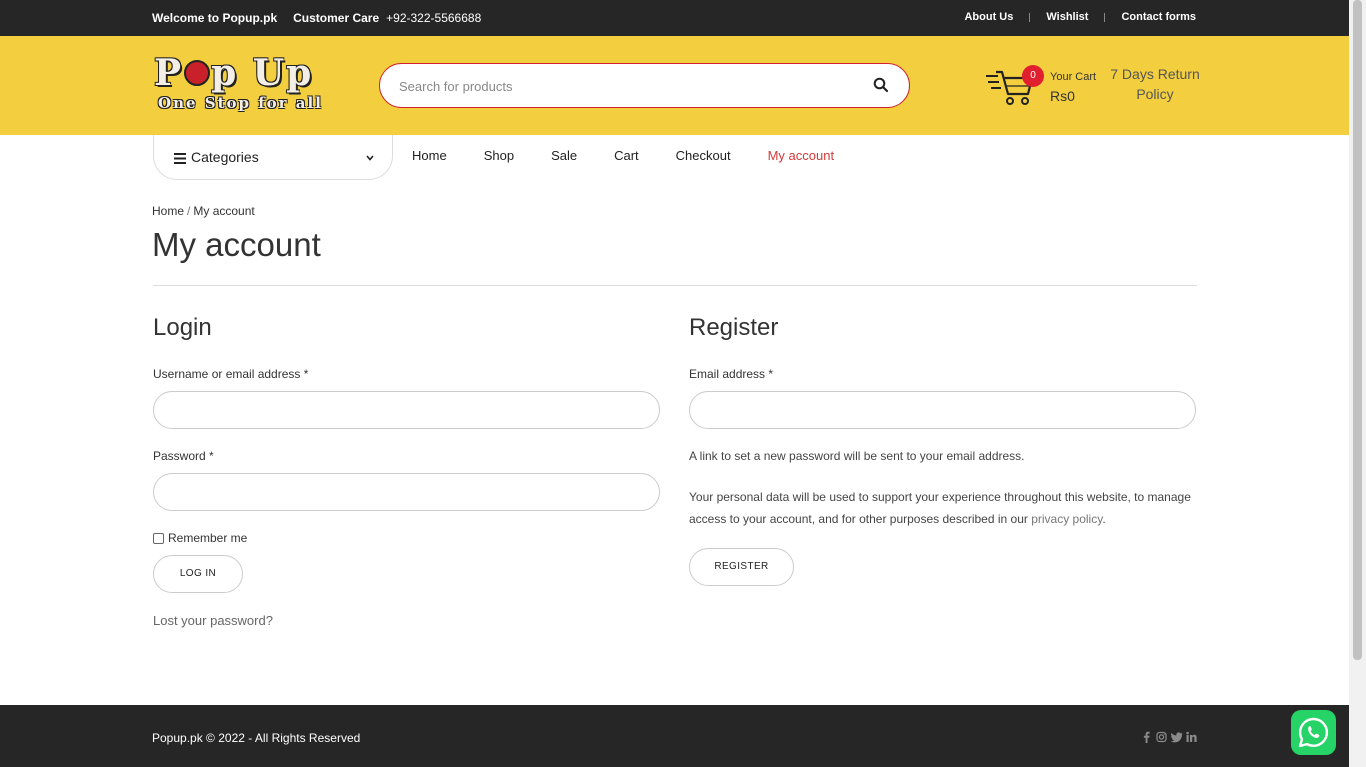 Image resolution: width=1366 pixels, height=767 pixels. Describe the element at coordinates (1067, 17) in the screenshot. I see `wishlist-link: Wishlist` at that location.